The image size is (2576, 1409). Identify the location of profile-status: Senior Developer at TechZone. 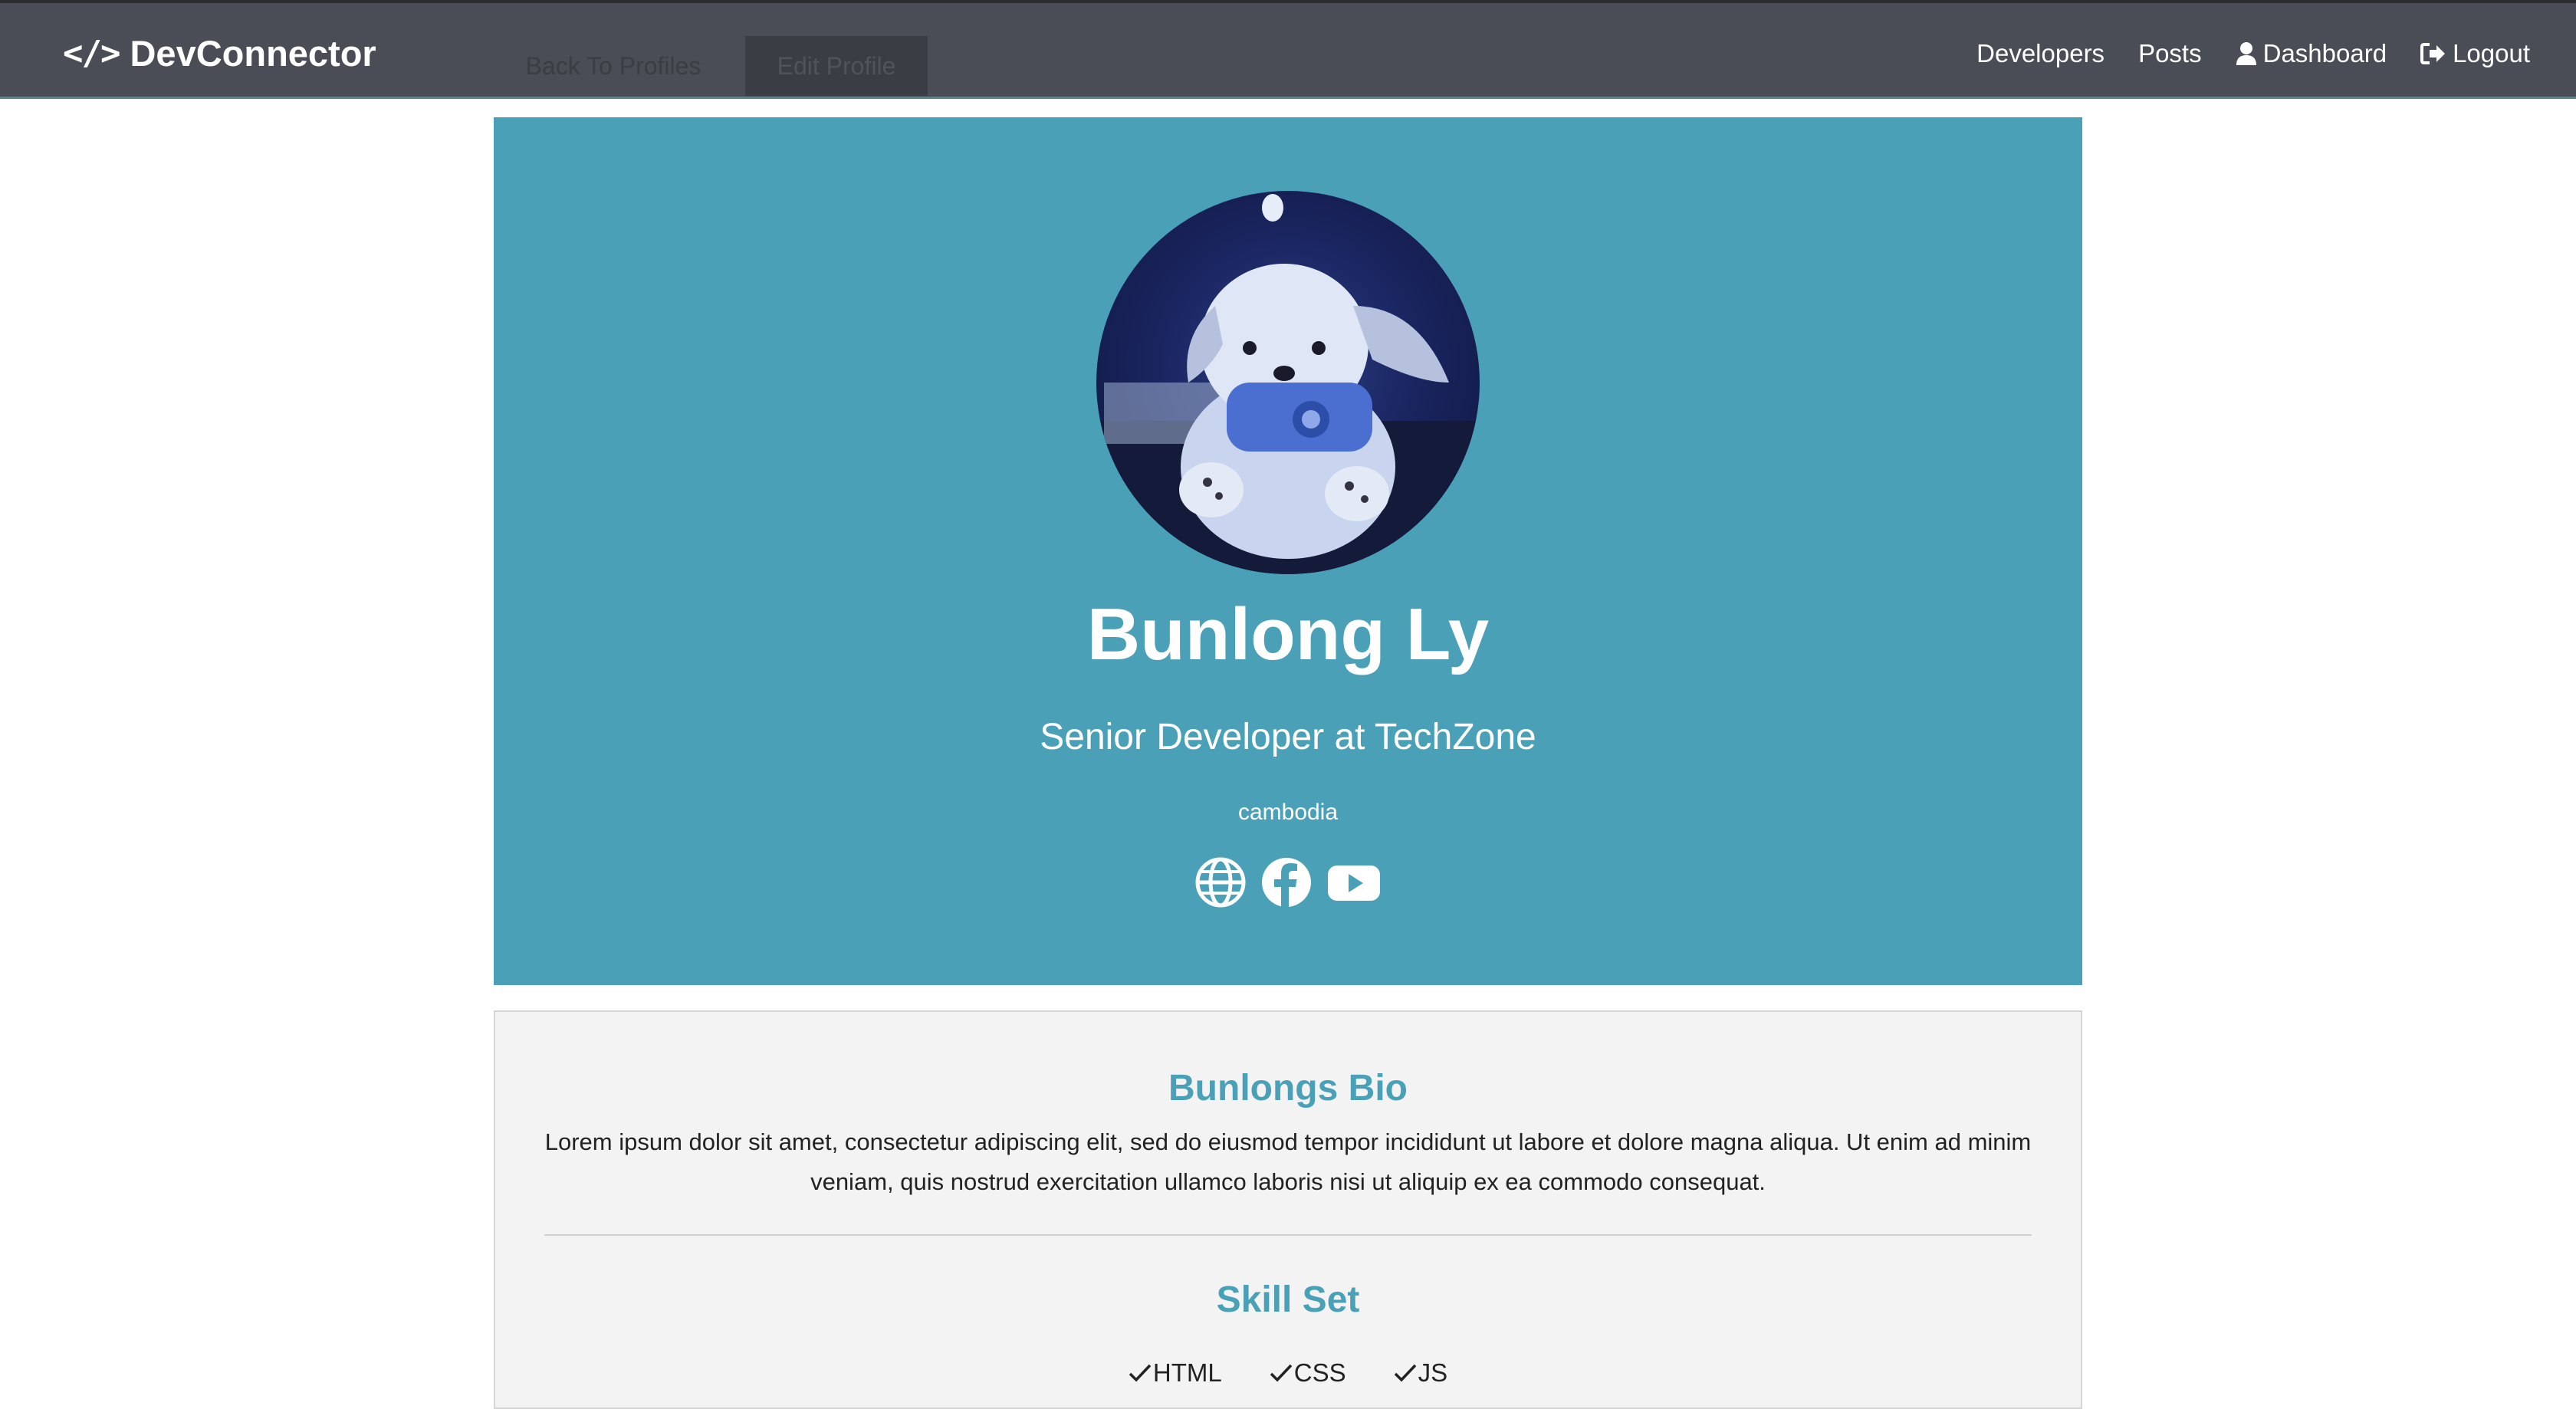
(1288, 737).